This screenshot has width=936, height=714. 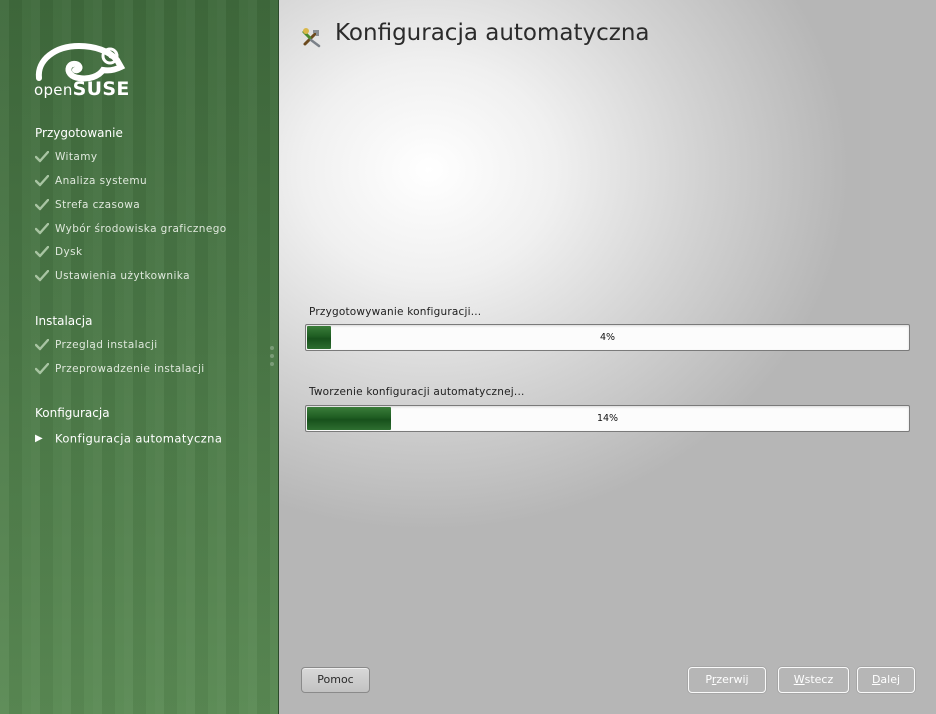 I want to click on step-user-settings: Ustawienia użytkownika, so click(x=112, y=278).